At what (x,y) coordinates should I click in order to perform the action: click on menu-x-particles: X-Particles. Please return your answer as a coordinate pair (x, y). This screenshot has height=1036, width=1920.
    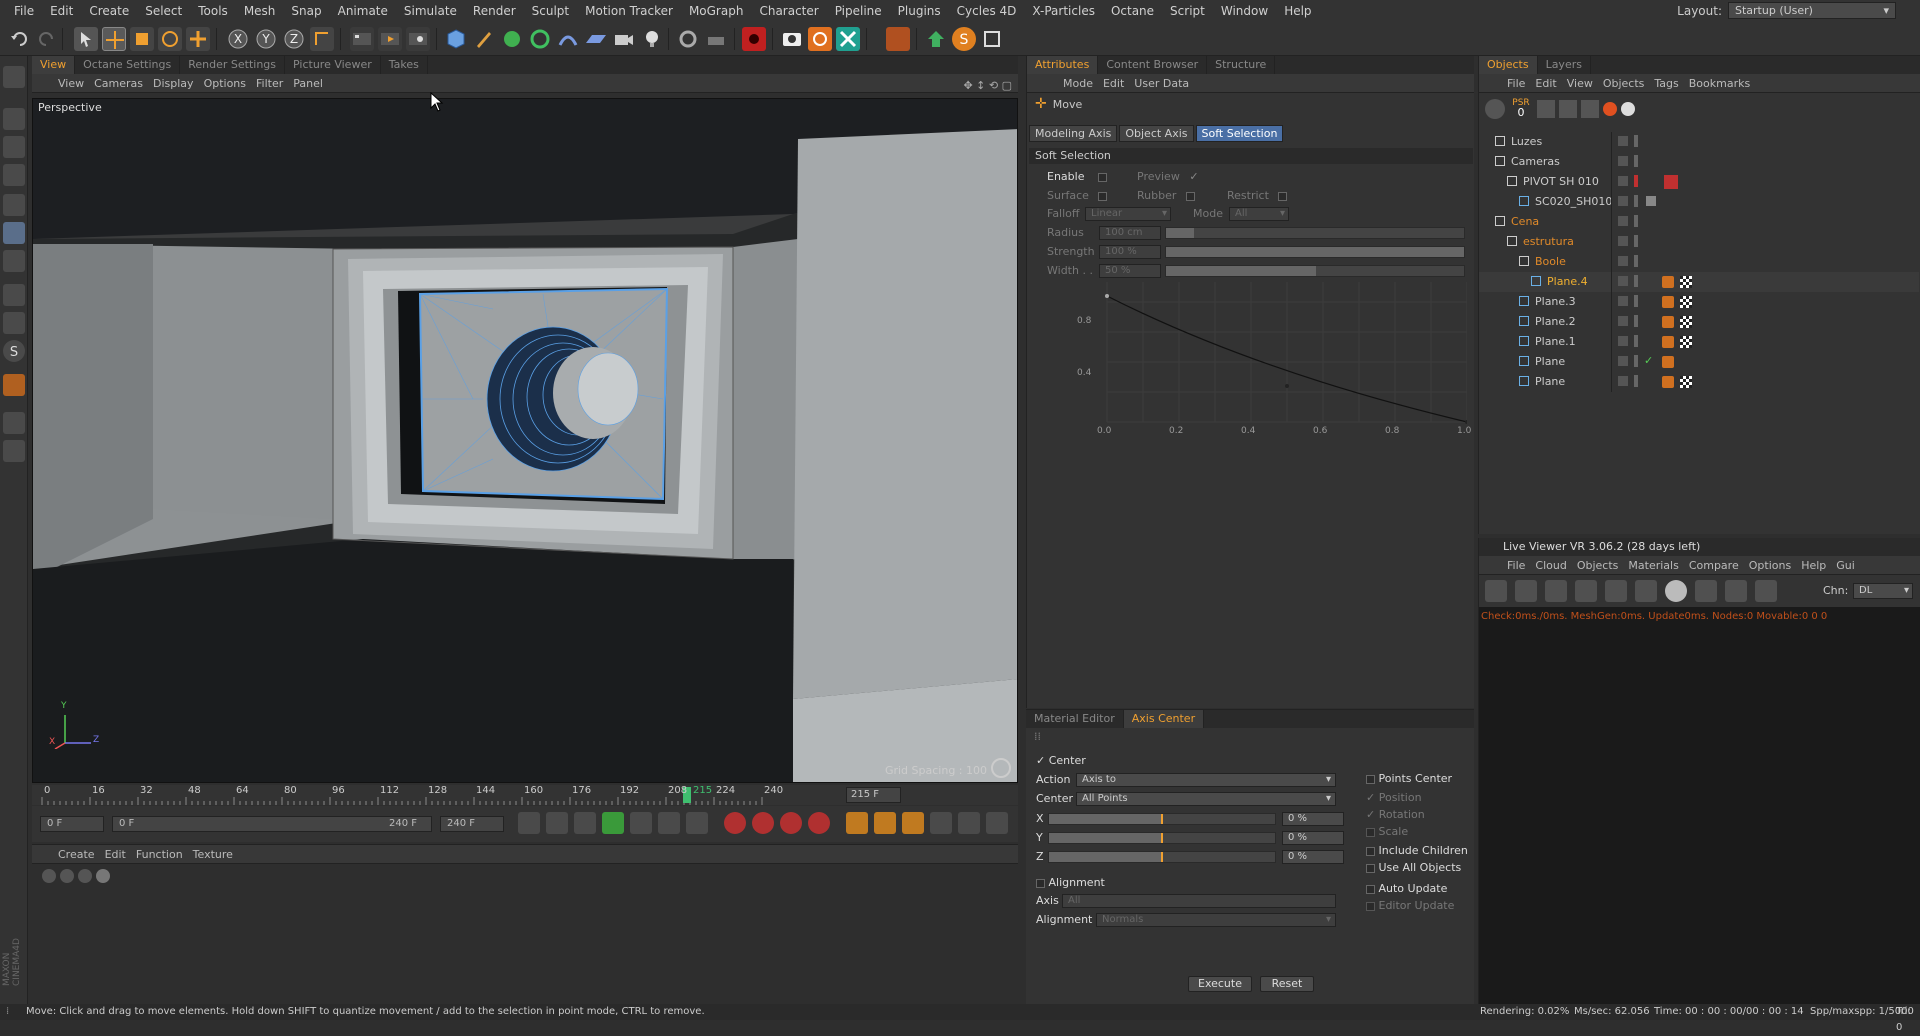
    Looking at the image, I should click on (1063, 11).